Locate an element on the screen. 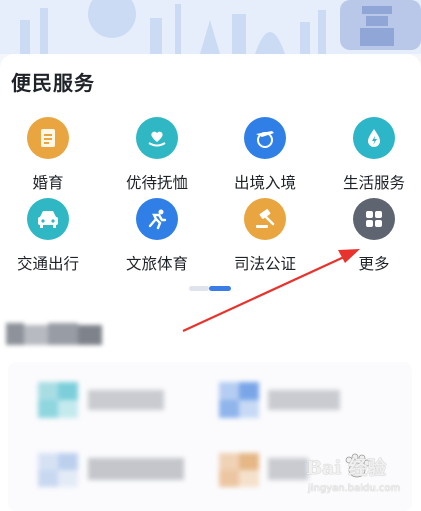 The width and height of the screenshot is (421, 511). service-judicial-notary: 司法公证 is located at coordinates (265, 236).